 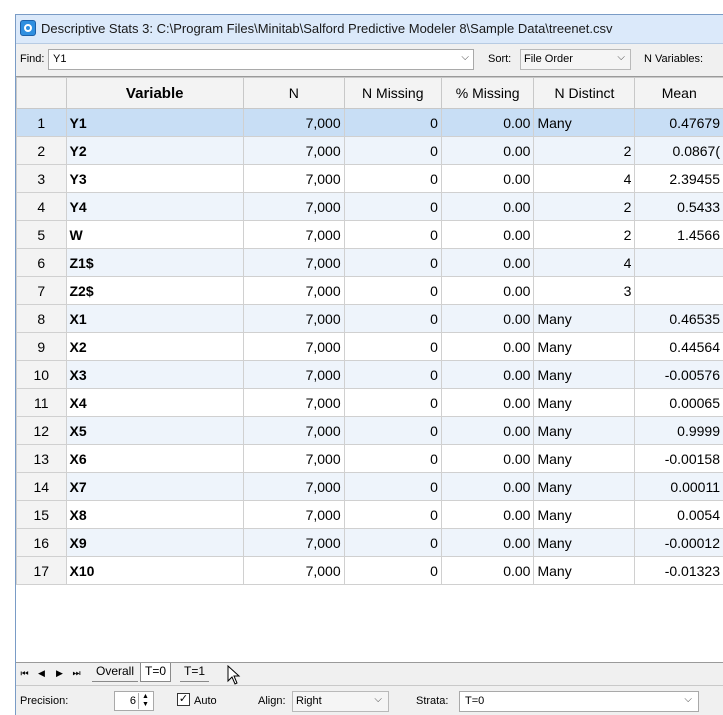 I want to click on variable-cell: X8, so click(x=154, y=514).